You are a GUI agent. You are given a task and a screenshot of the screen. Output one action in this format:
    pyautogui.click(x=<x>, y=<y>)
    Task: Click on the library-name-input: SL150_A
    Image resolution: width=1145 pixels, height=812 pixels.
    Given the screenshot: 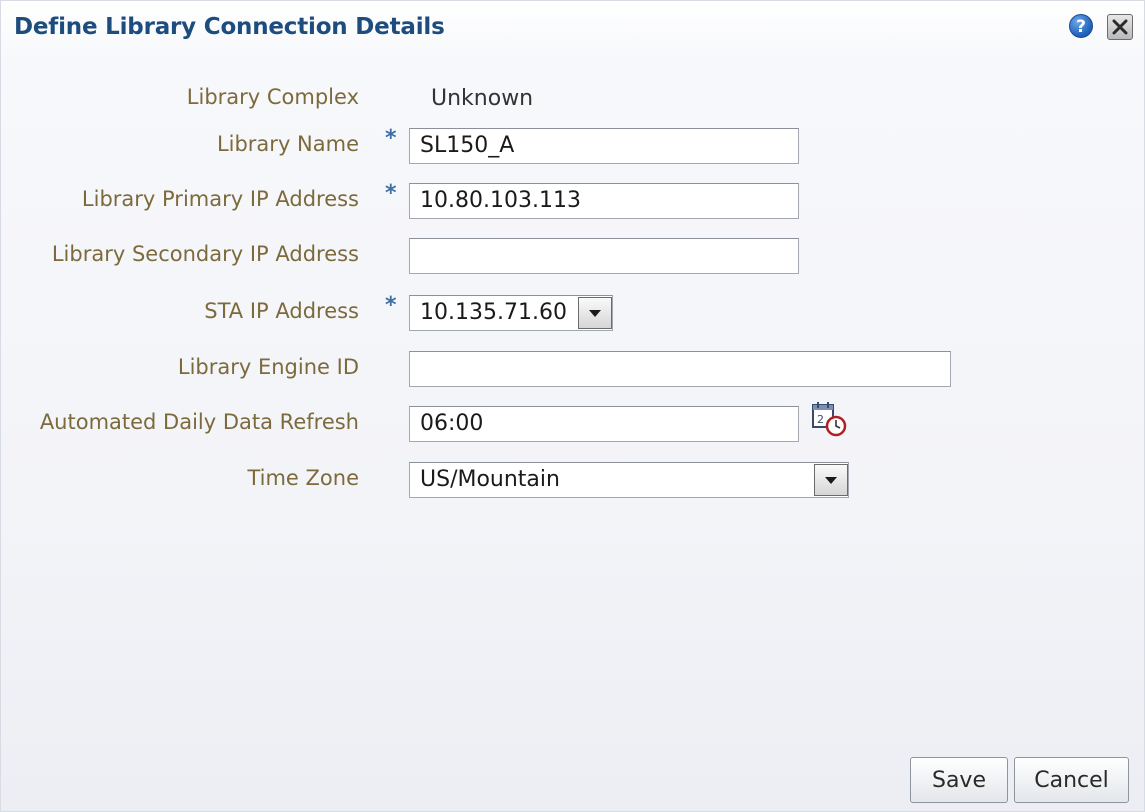 What is the action you would take?
    pyautogui.click(x=604, y=146)
    